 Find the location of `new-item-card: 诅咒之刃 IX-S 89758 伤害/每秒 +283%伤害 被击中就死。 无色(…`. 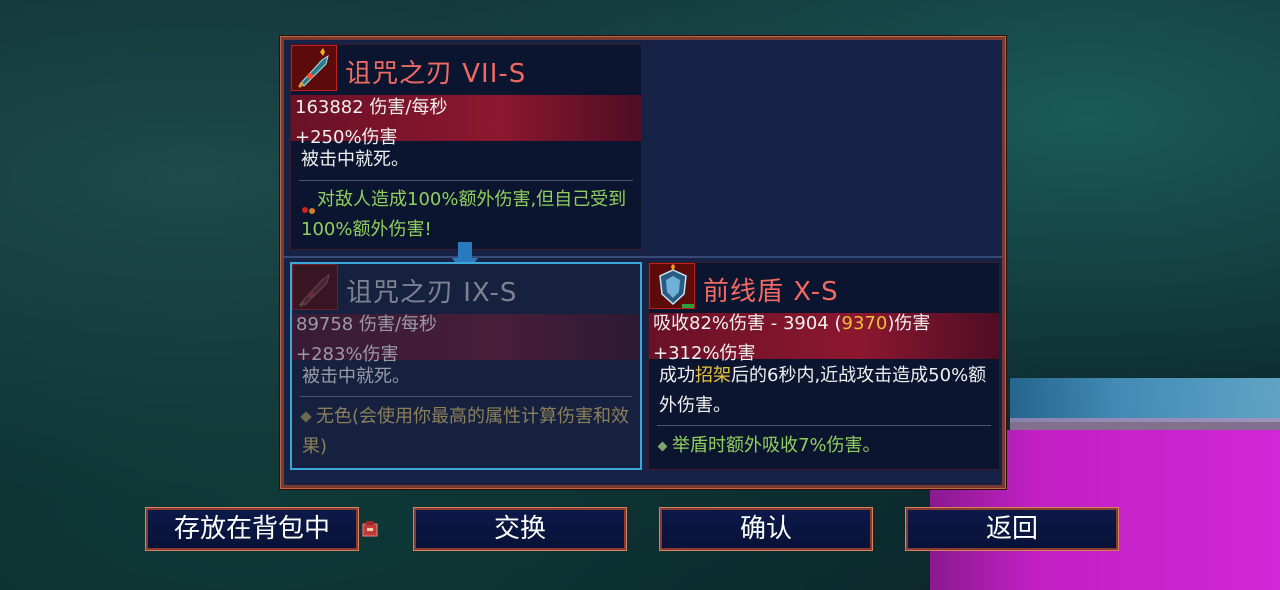

new-item-card: 诅咒之刃 IX-S 89758 伤害/每秒 +283%伤害 被击中就死。 无色(… is located at coordinates (466, 366).